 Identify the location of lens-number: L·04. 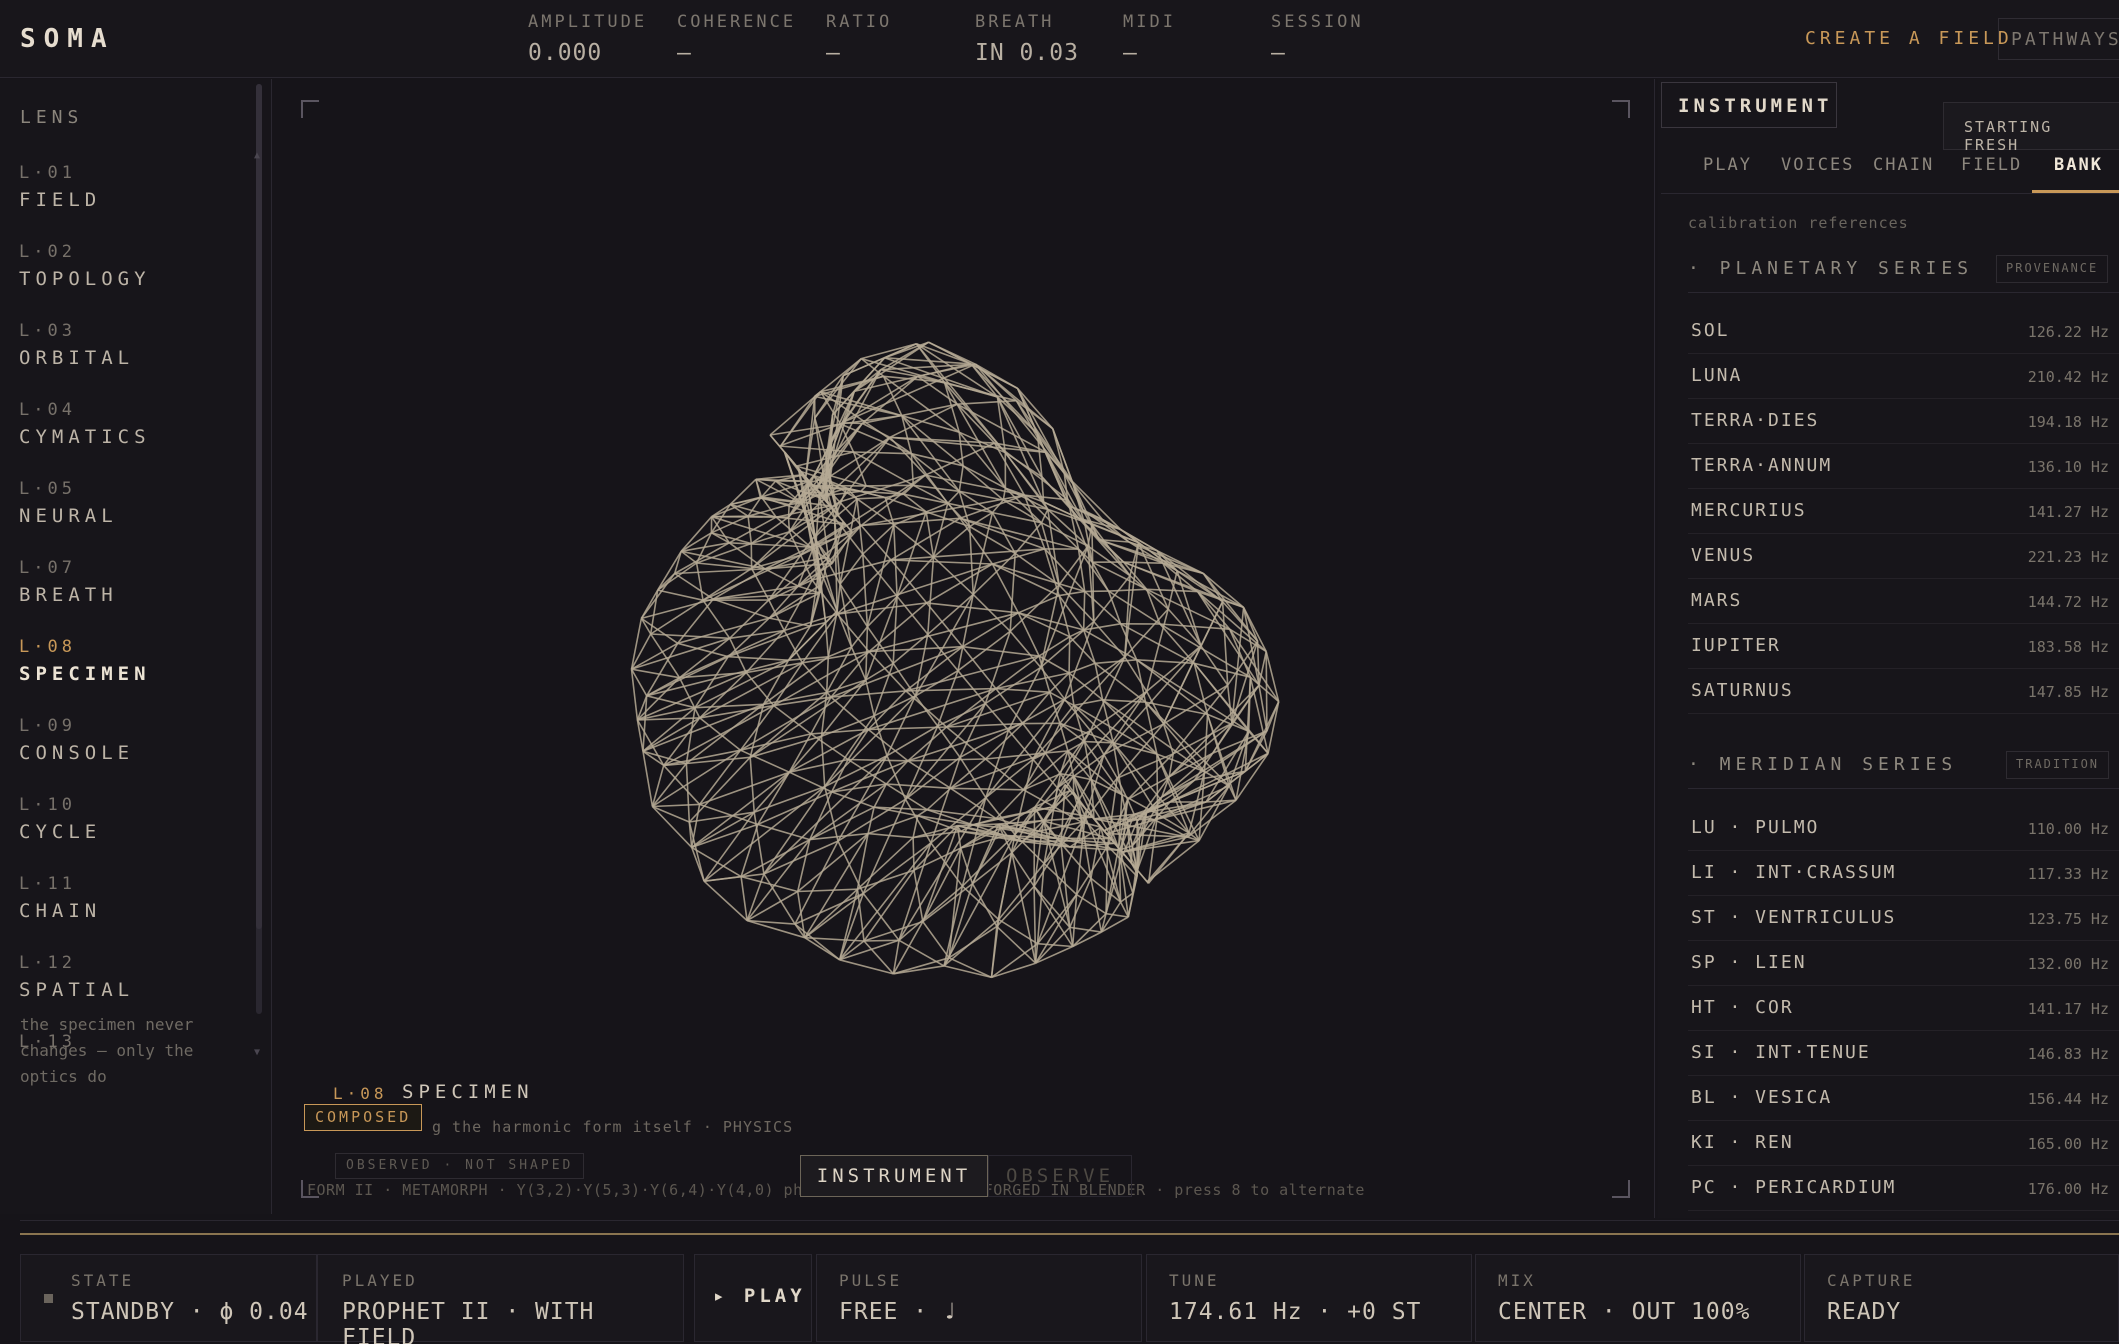
(47, 410).